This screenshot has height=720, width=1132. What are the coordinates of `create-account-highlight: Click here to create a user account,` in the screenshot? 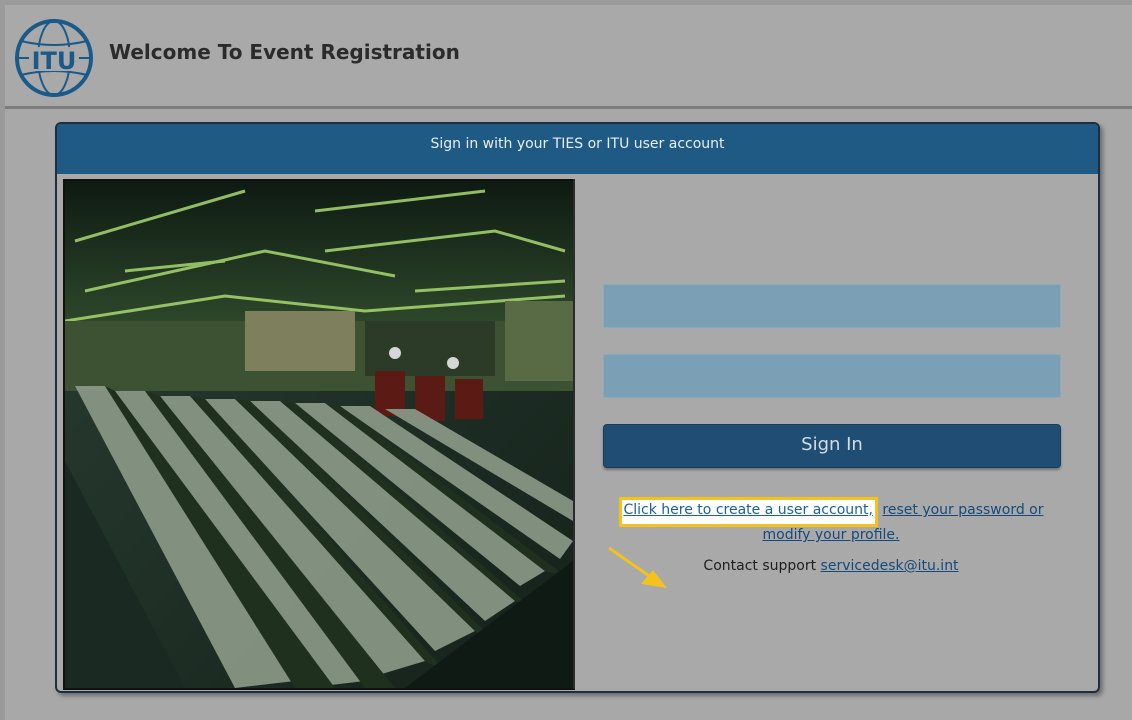 It's located at (748, 512).